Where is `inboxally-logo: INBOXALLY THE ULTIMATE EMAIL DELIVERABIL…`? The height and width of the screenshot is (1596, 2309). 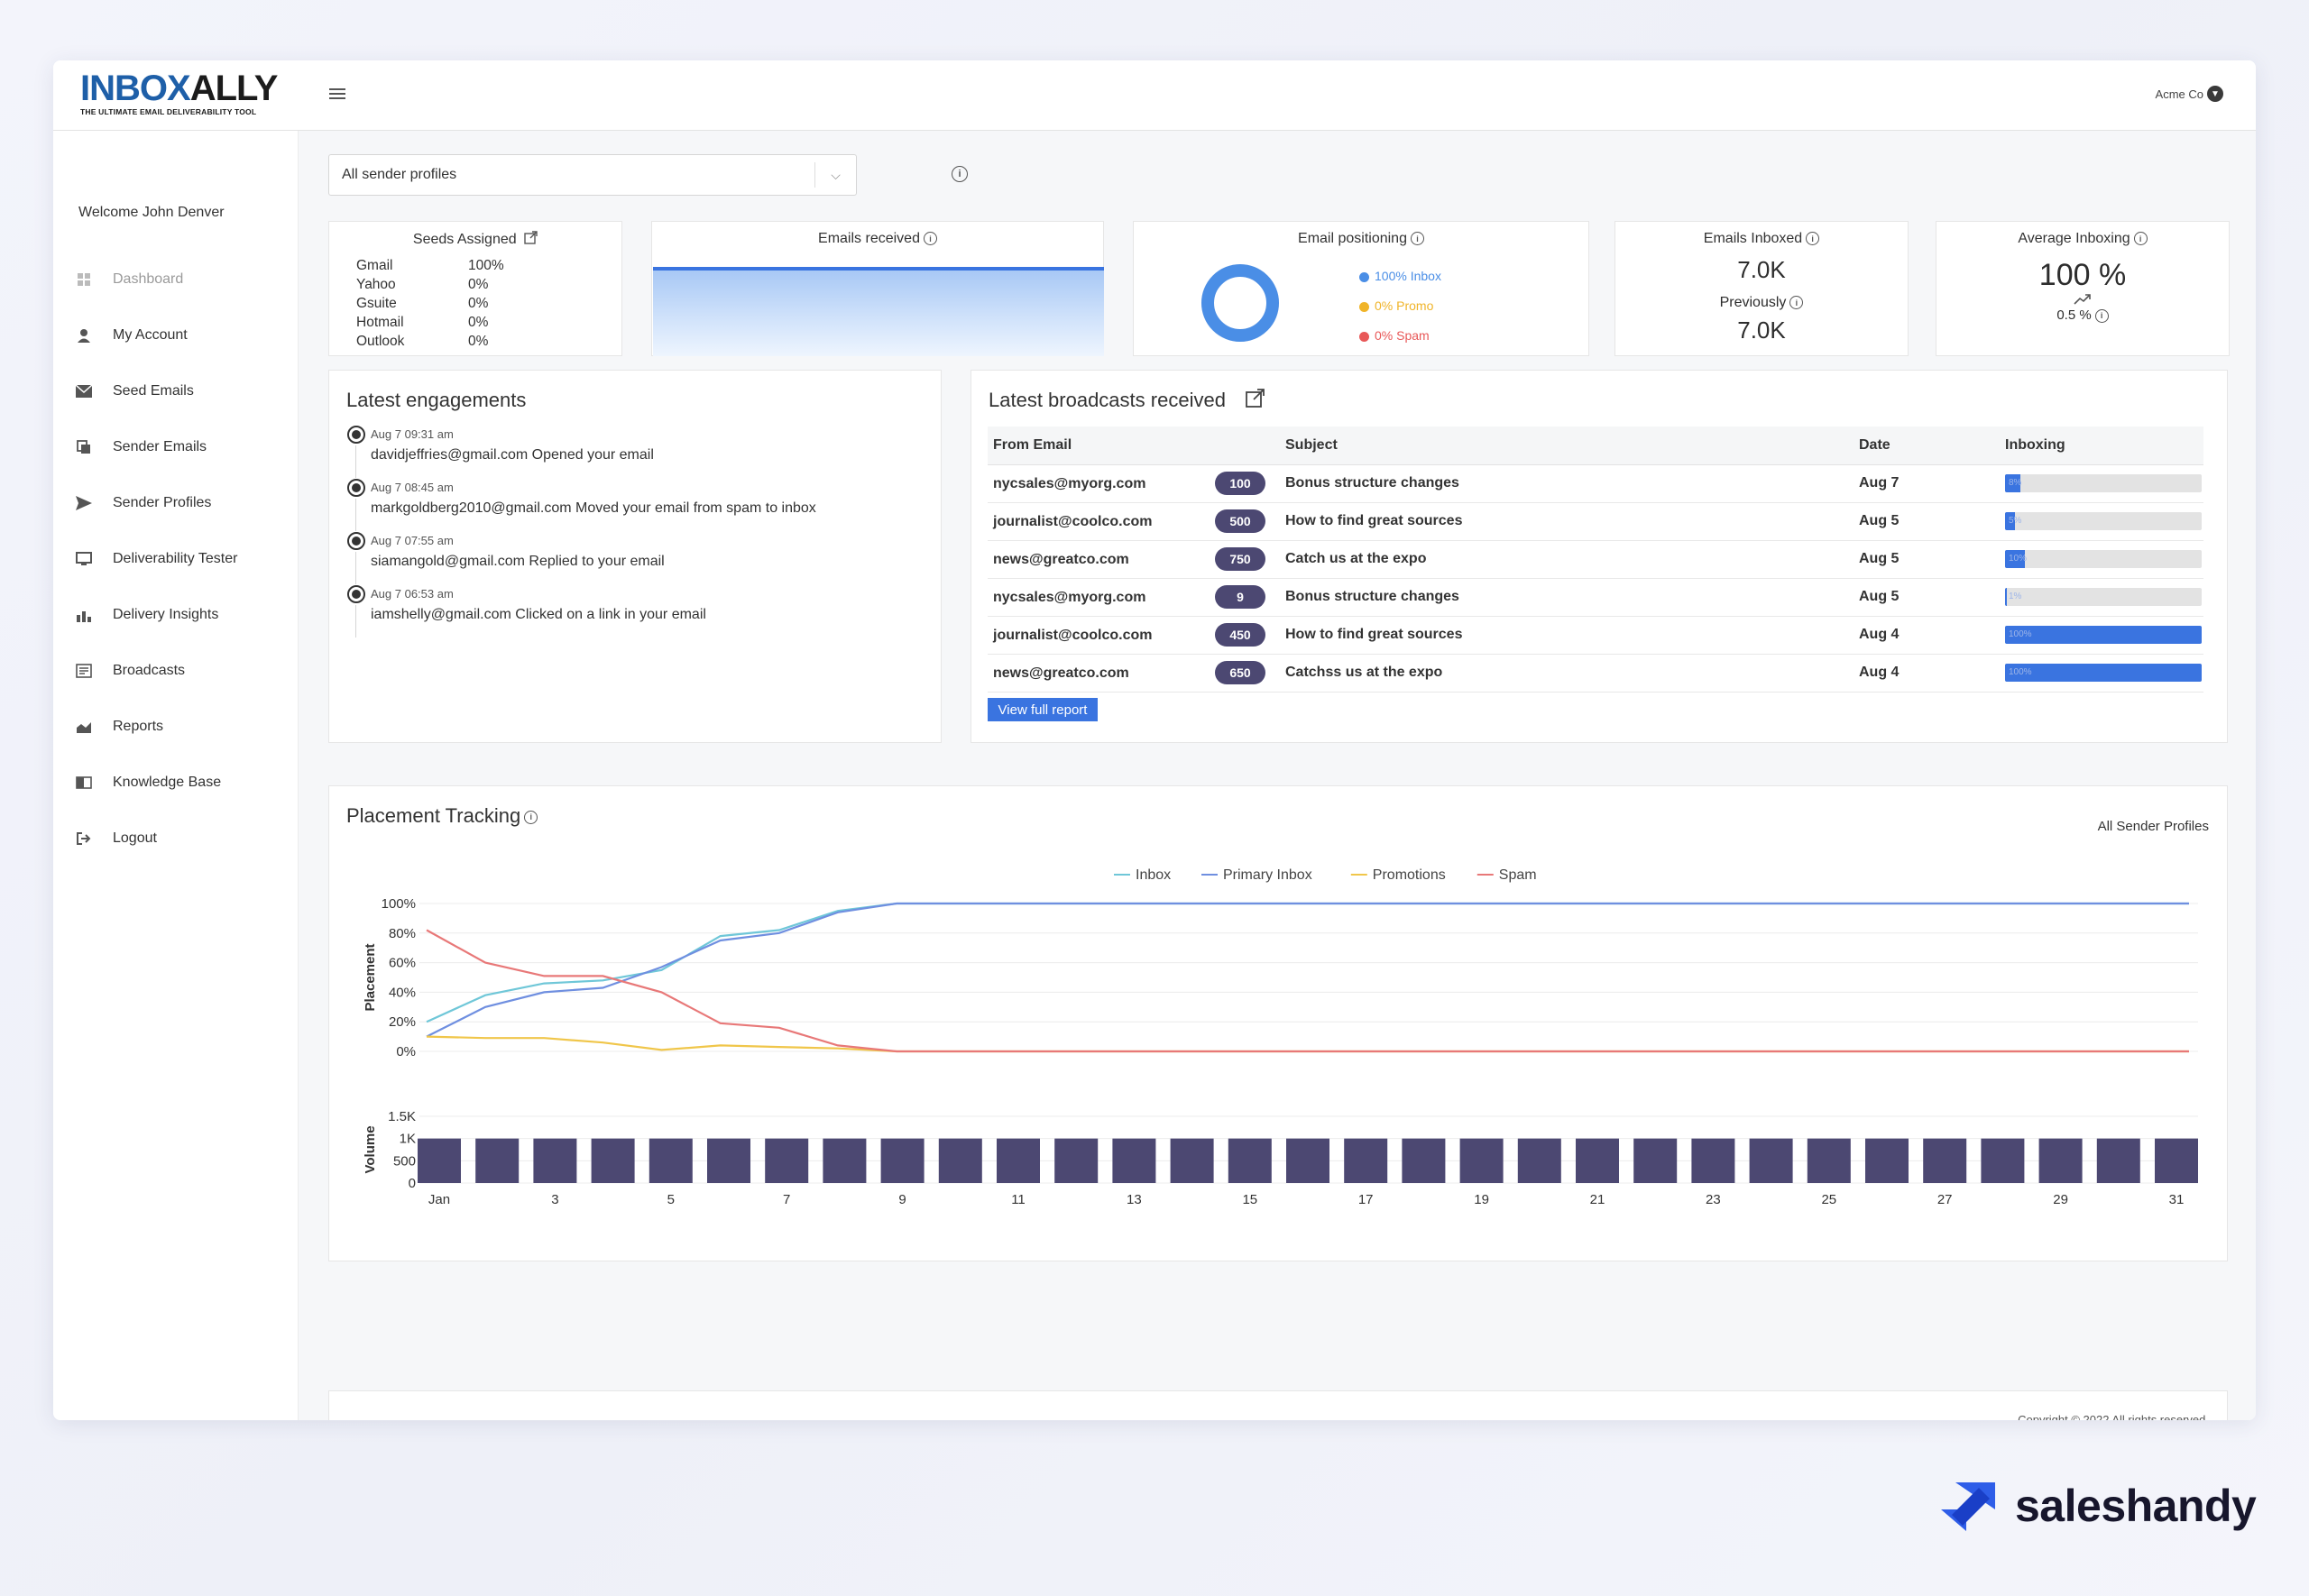
inboxally-logo: INBOXALLY THE ULTIMATE EMAIL DELIVERABIL… is located at coordinates (184, 95).